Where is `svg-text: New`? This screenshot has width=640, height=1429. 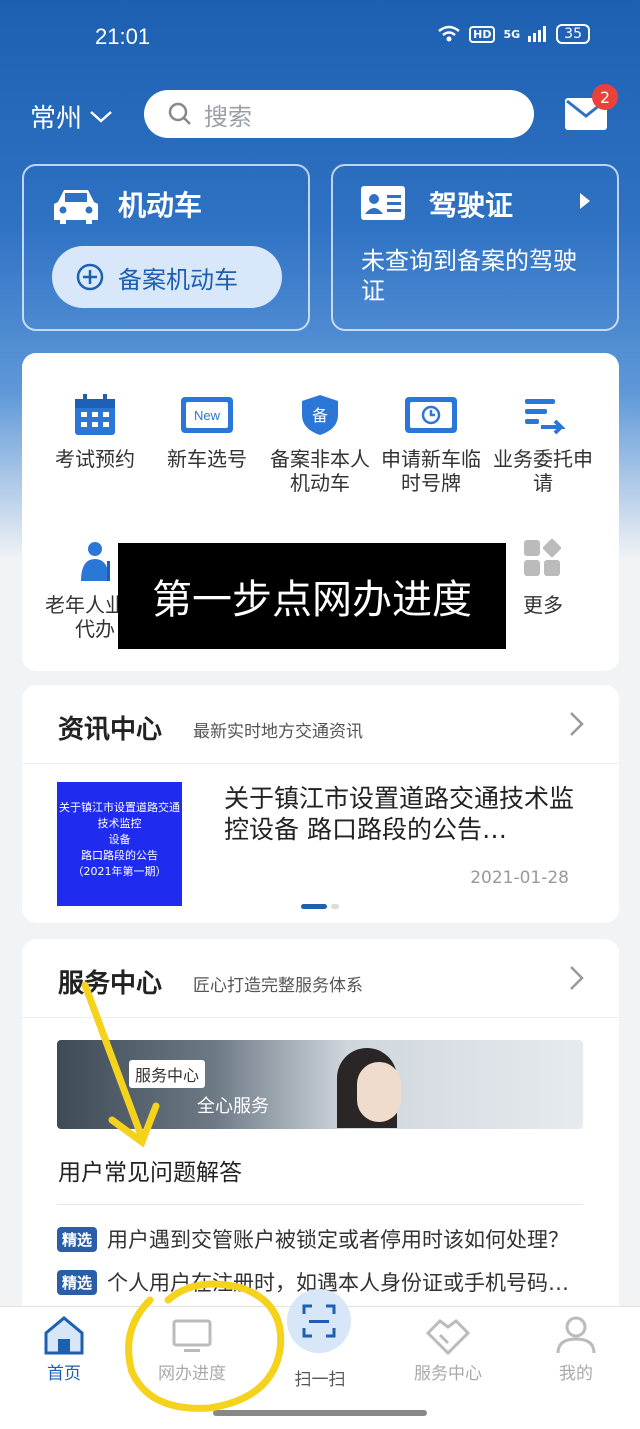 svg-text: New is located at coordinates (207, 415).